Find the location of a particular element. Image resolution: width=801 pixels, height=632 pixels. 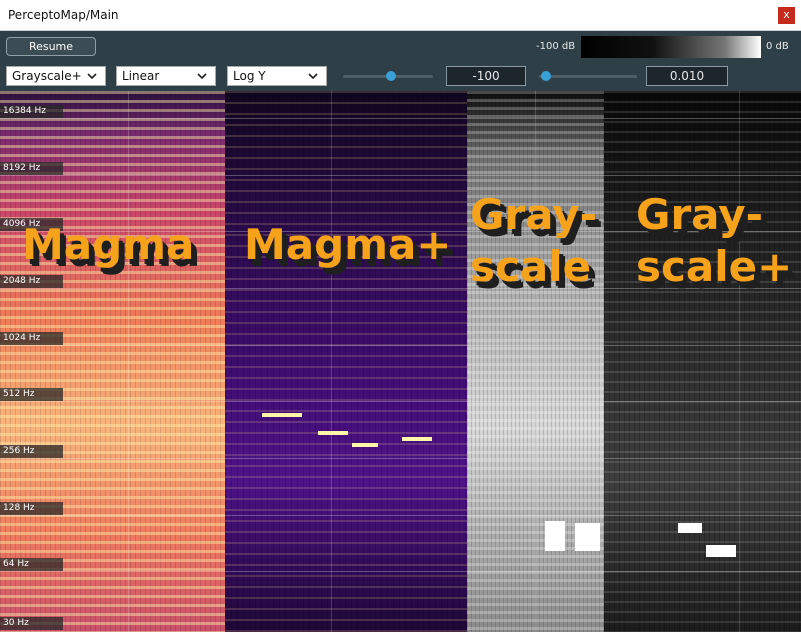

db-min-label: -100 dB is located at coordinates (556, 46).